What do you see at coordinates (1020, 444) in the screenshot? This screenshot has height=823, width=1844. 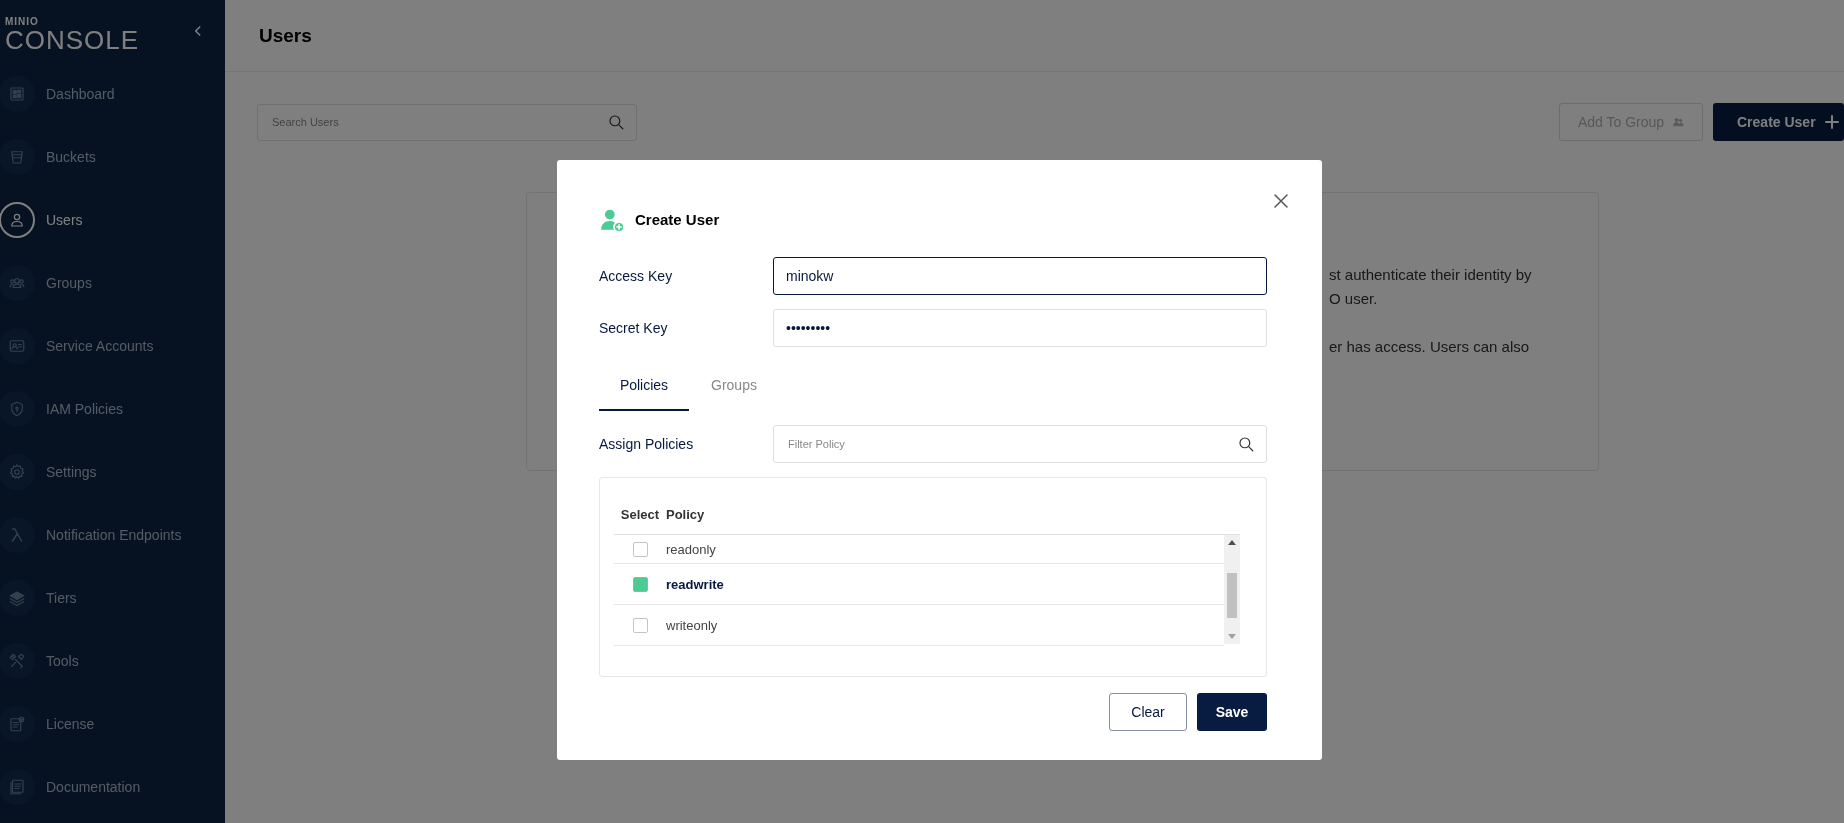 I see `filter-field: Filter Policy` at bounding box center [1020, 444].